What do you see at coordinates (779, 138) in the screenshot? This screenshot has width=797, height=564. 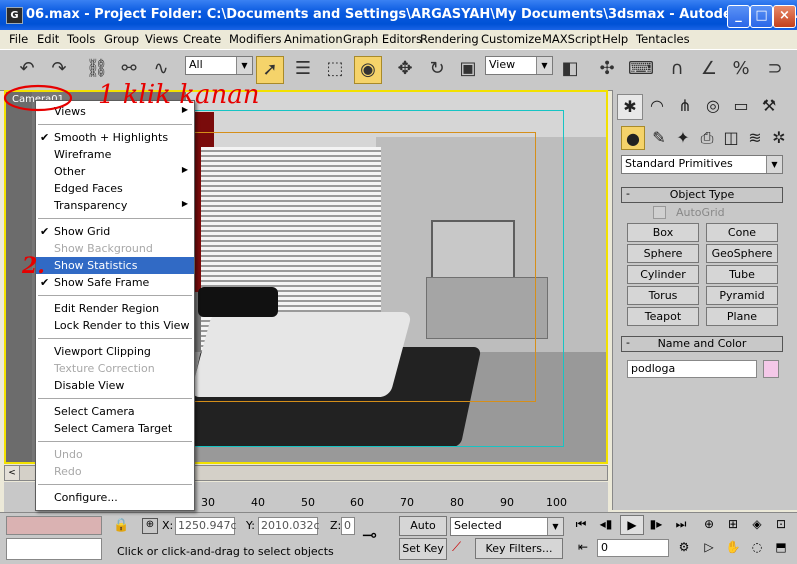 I see `systems-icon: ✲` at bounding box center [779, 138].